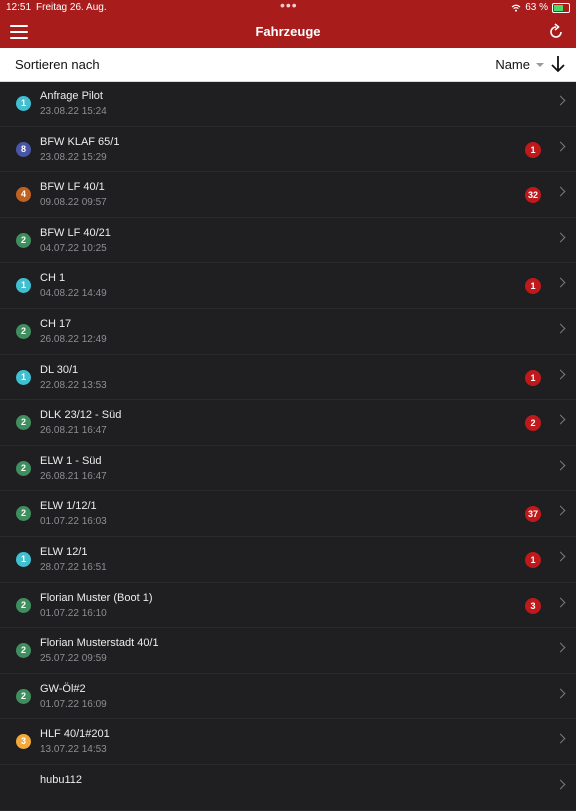  I want to click on vehicle-timestamp: 01.07.22 16:03, so click(73, 522).